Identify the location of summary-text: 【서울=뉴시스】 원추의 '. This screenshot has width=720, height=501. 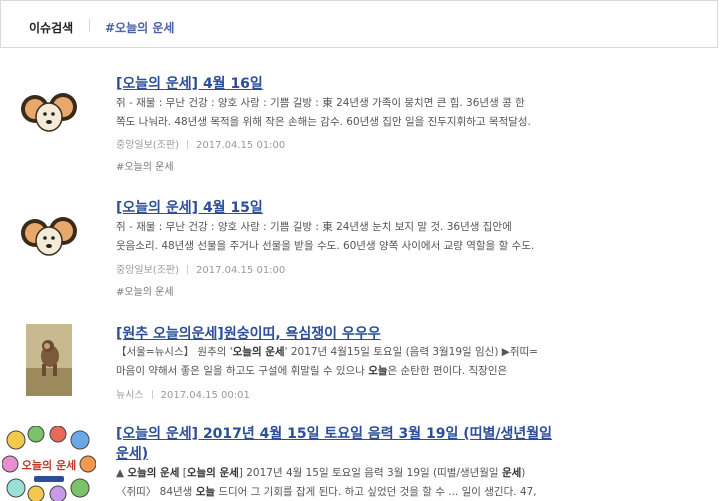
(174, 352).